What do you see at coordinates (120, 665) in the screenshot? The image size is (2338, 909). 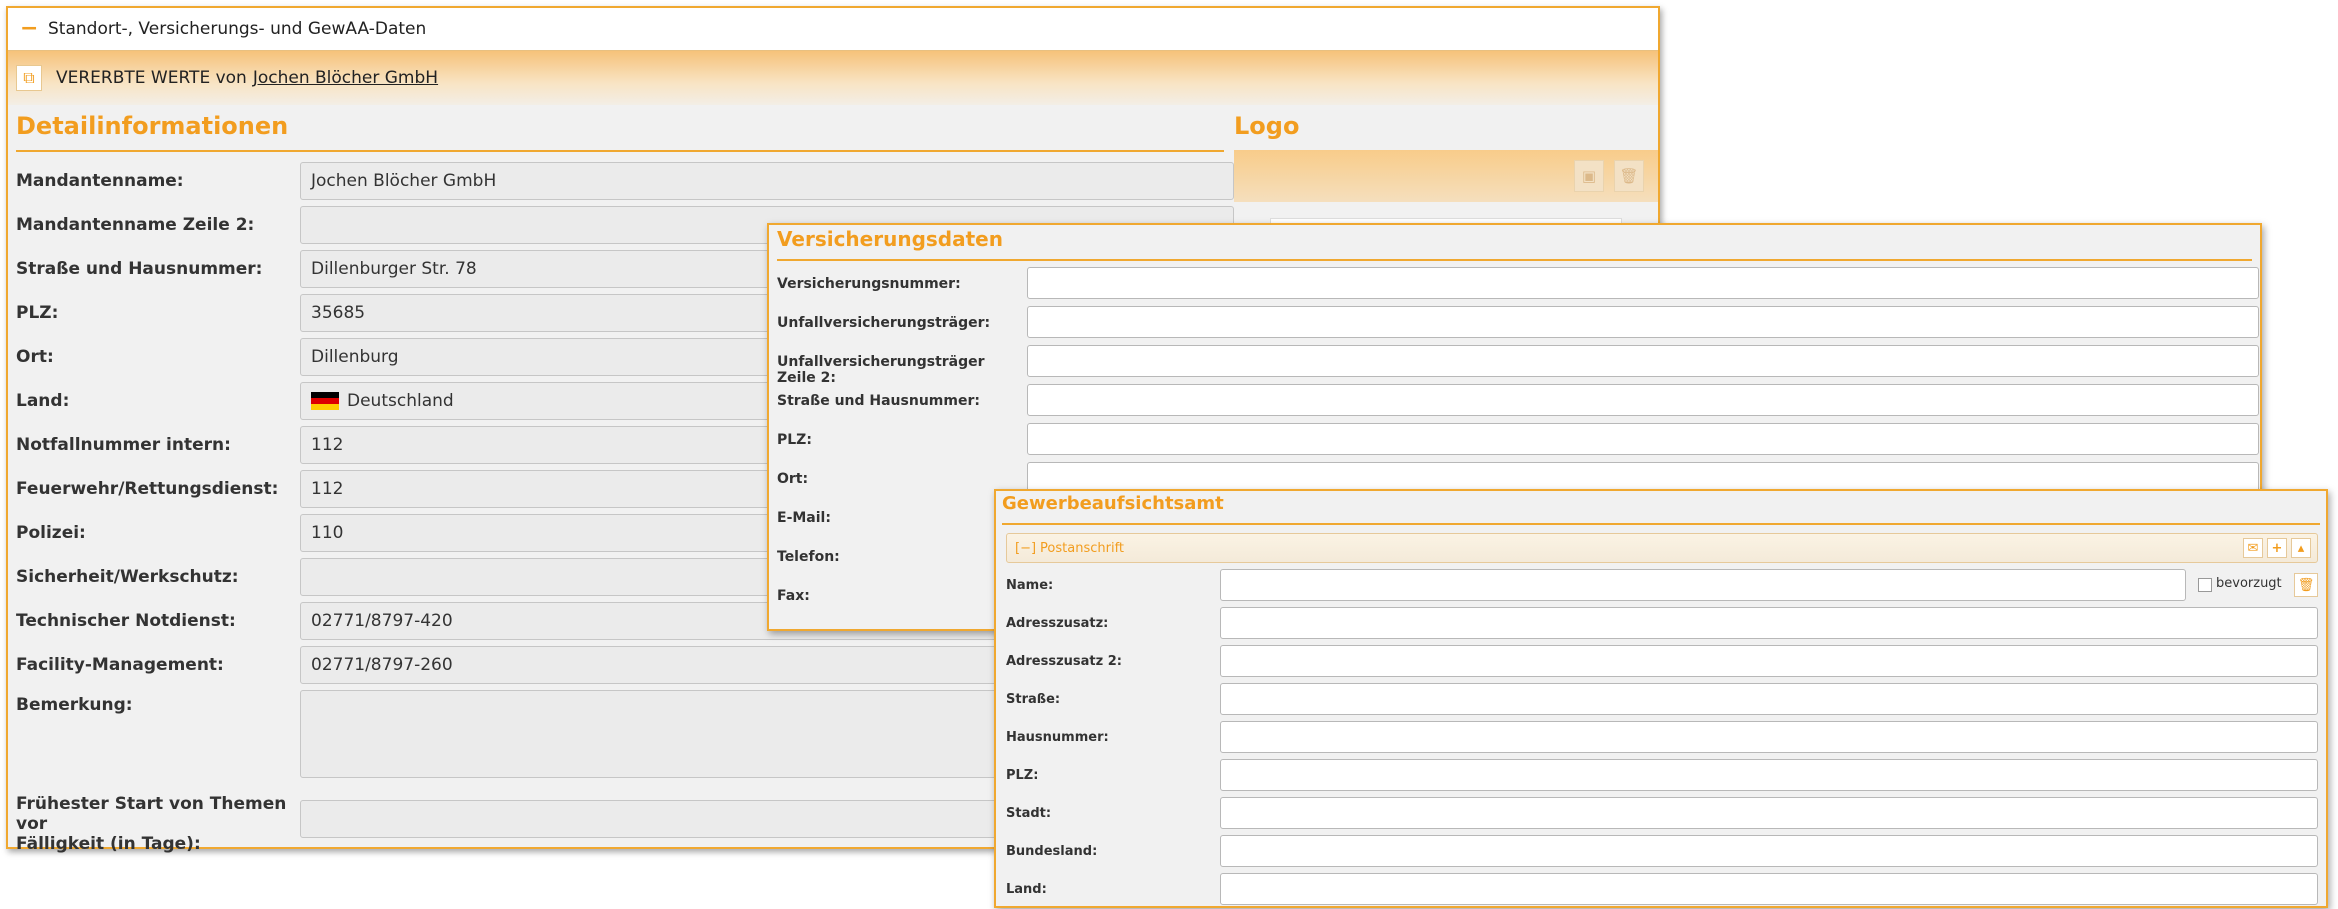 I see `field-label: Facility-Management:` at bounding box center [120, 665].